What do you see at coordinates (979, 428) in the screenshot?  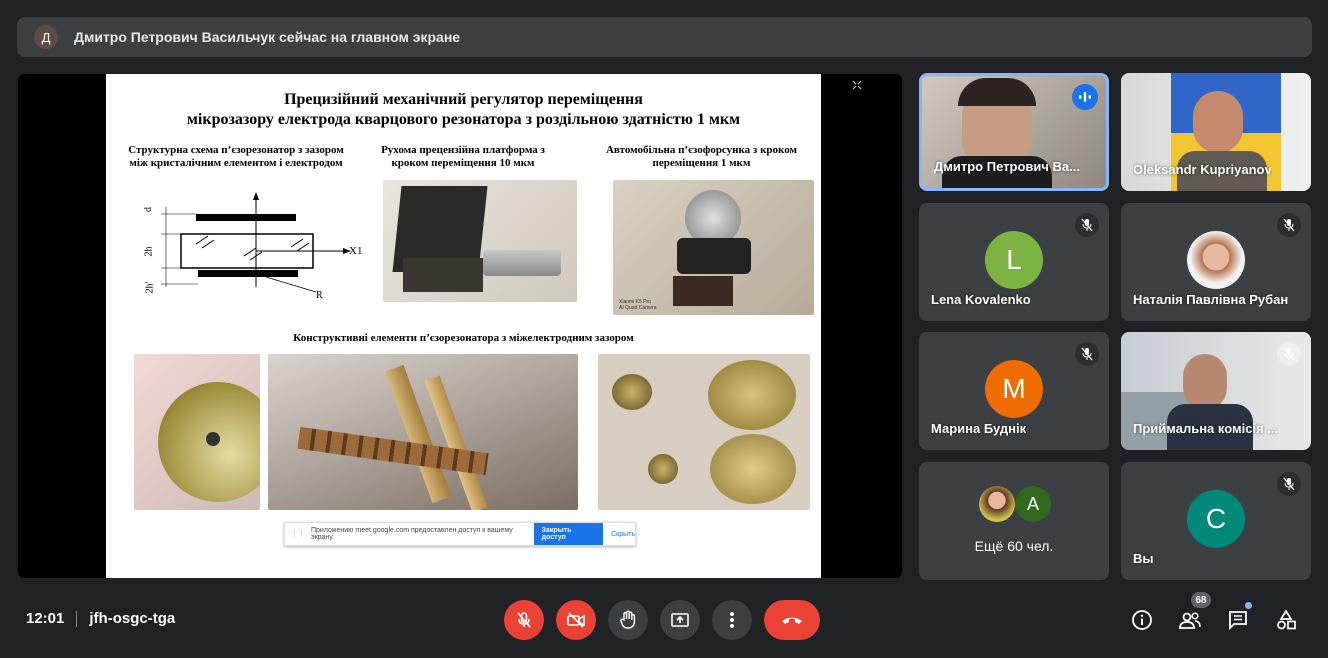 I see `participant-name: Марина Буднік` at bounding box center [979, 428].